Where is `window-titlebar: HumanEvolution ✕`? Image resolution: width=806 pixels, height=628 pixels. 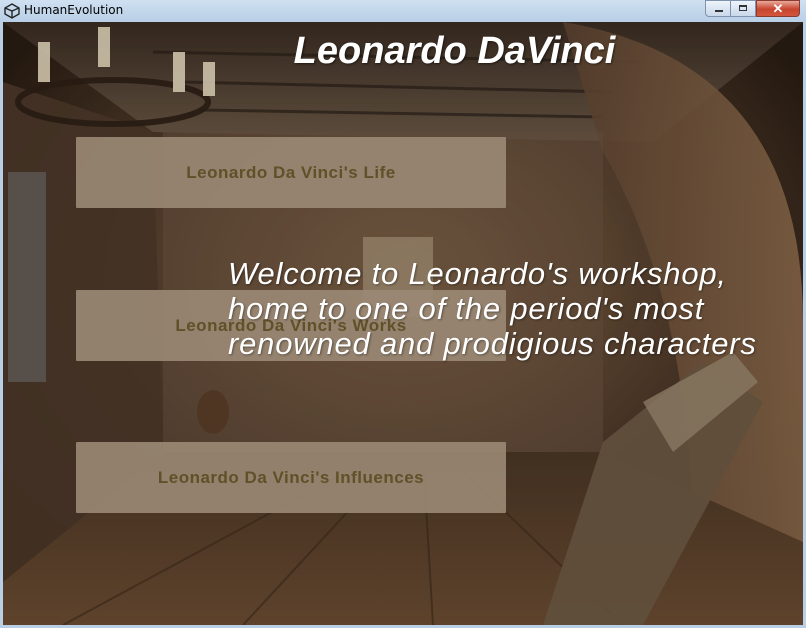 window-titlebar: HumanEvolution ✕ is located at coordinates (403, 11).